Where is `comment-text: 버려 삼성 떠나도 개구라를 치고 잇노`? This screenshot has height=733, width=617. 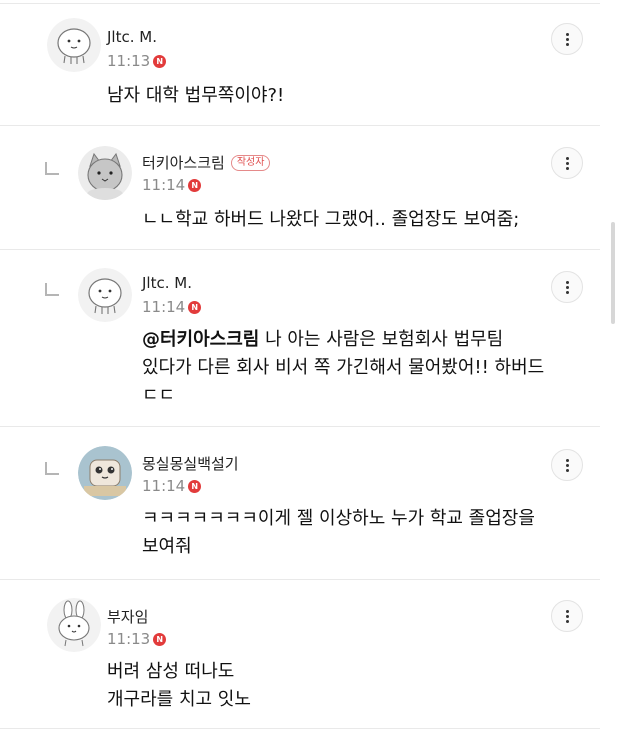 comment-text: 버려 삼성 떠나도 개구라를 치고 잇노 is located at coordinates (179, 686).